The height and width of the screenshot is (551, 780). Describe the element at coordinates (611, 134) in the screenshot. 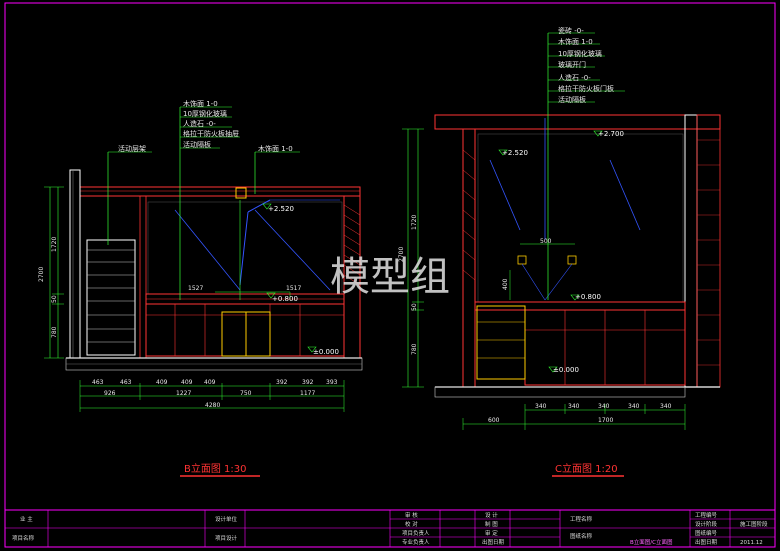

I see `right-level-2700: +2.700` at that location.